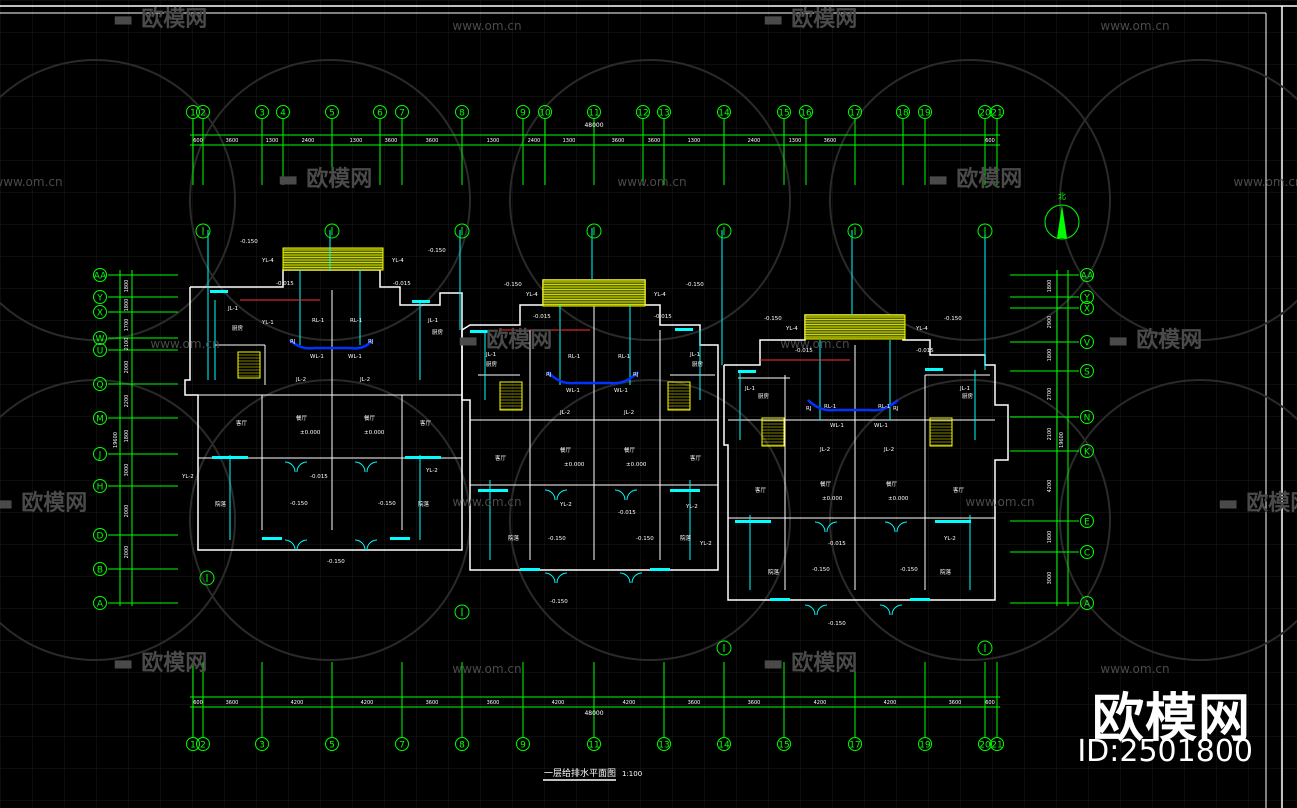  Describe the element at coordinates (996, 114) in the screenshot. I see `axis-top-21-label: 21` at that location.